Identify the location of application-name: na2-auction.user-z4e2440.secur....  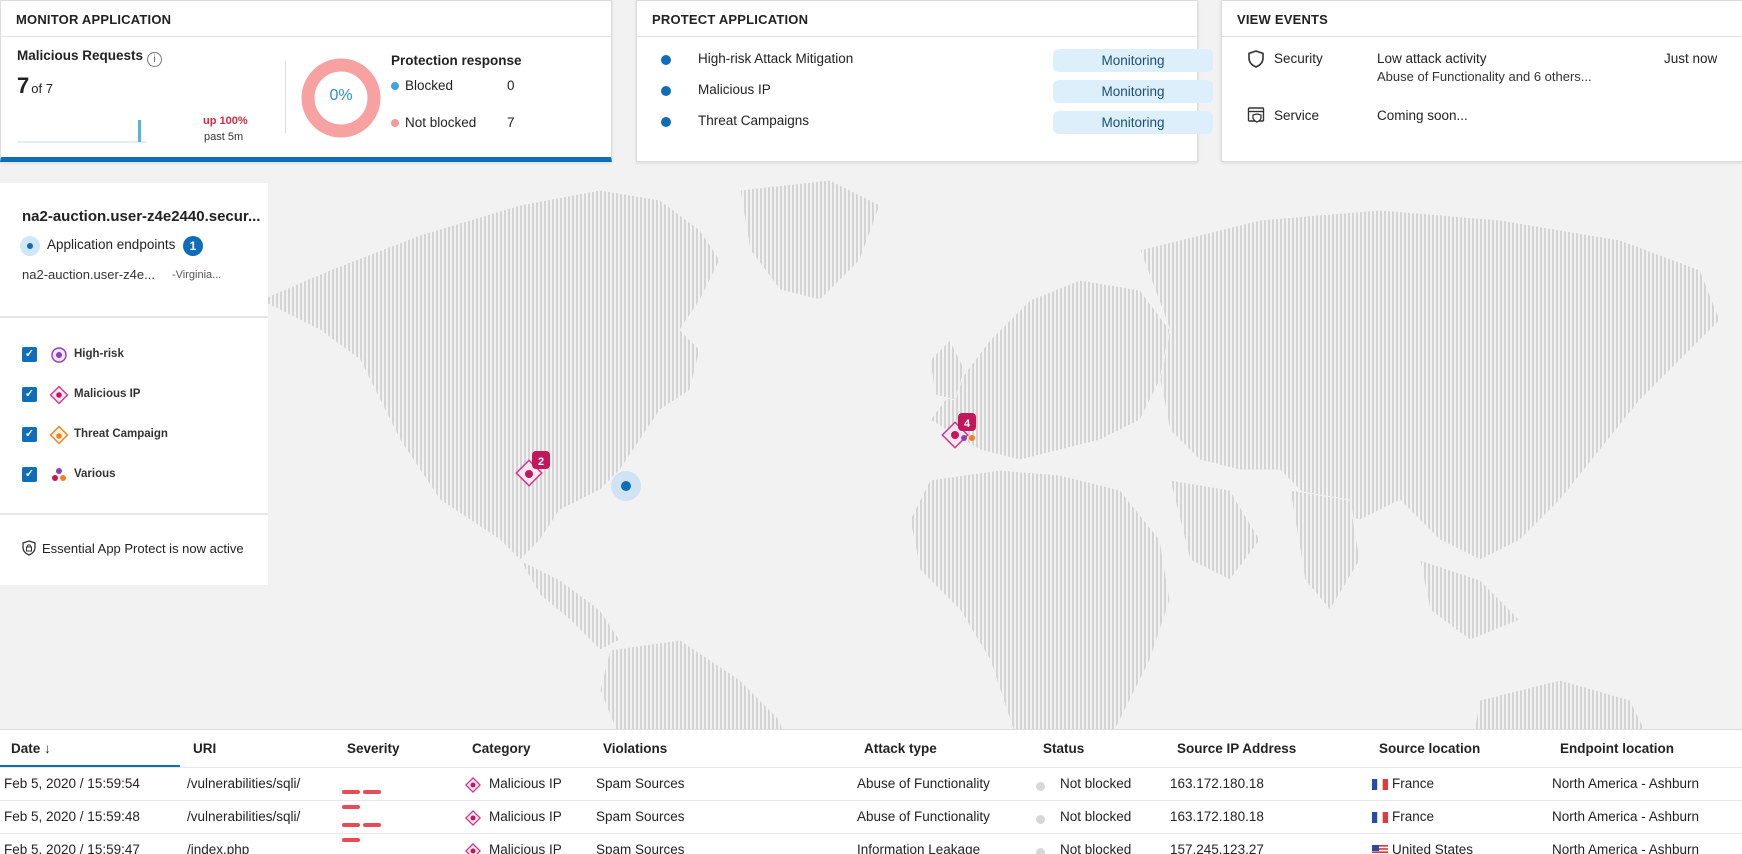
(145, 216).